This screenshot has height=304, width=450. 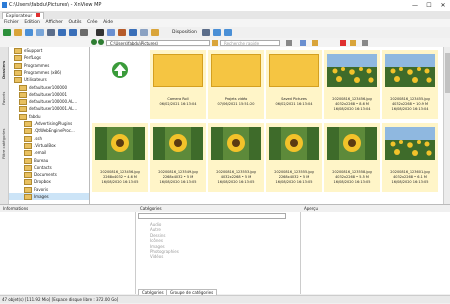 I want to click on tree-item: .VirtualBox, so click(x=49, y=145).